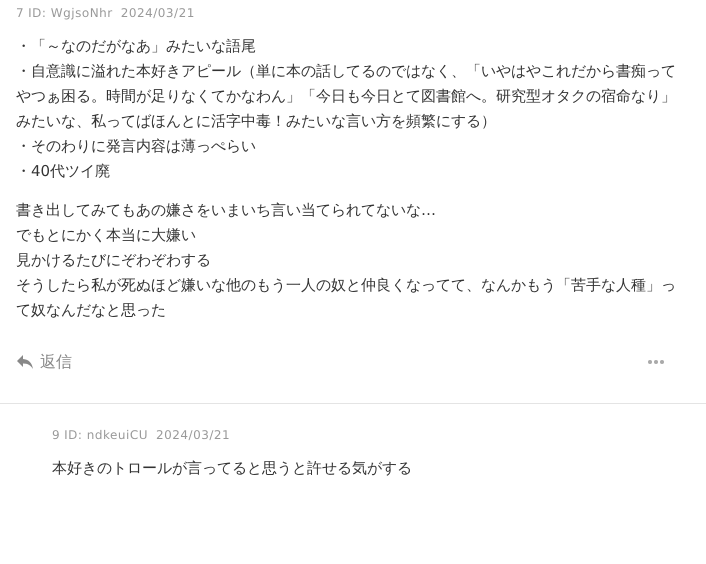 Image resolution: width=706 pixels, height=564 pixels. Describe the element at coordinates (232, 468) in the screenshot. I see `comment-text: 本好きのトロールが言ってると思うと許せる気がする` at that location.